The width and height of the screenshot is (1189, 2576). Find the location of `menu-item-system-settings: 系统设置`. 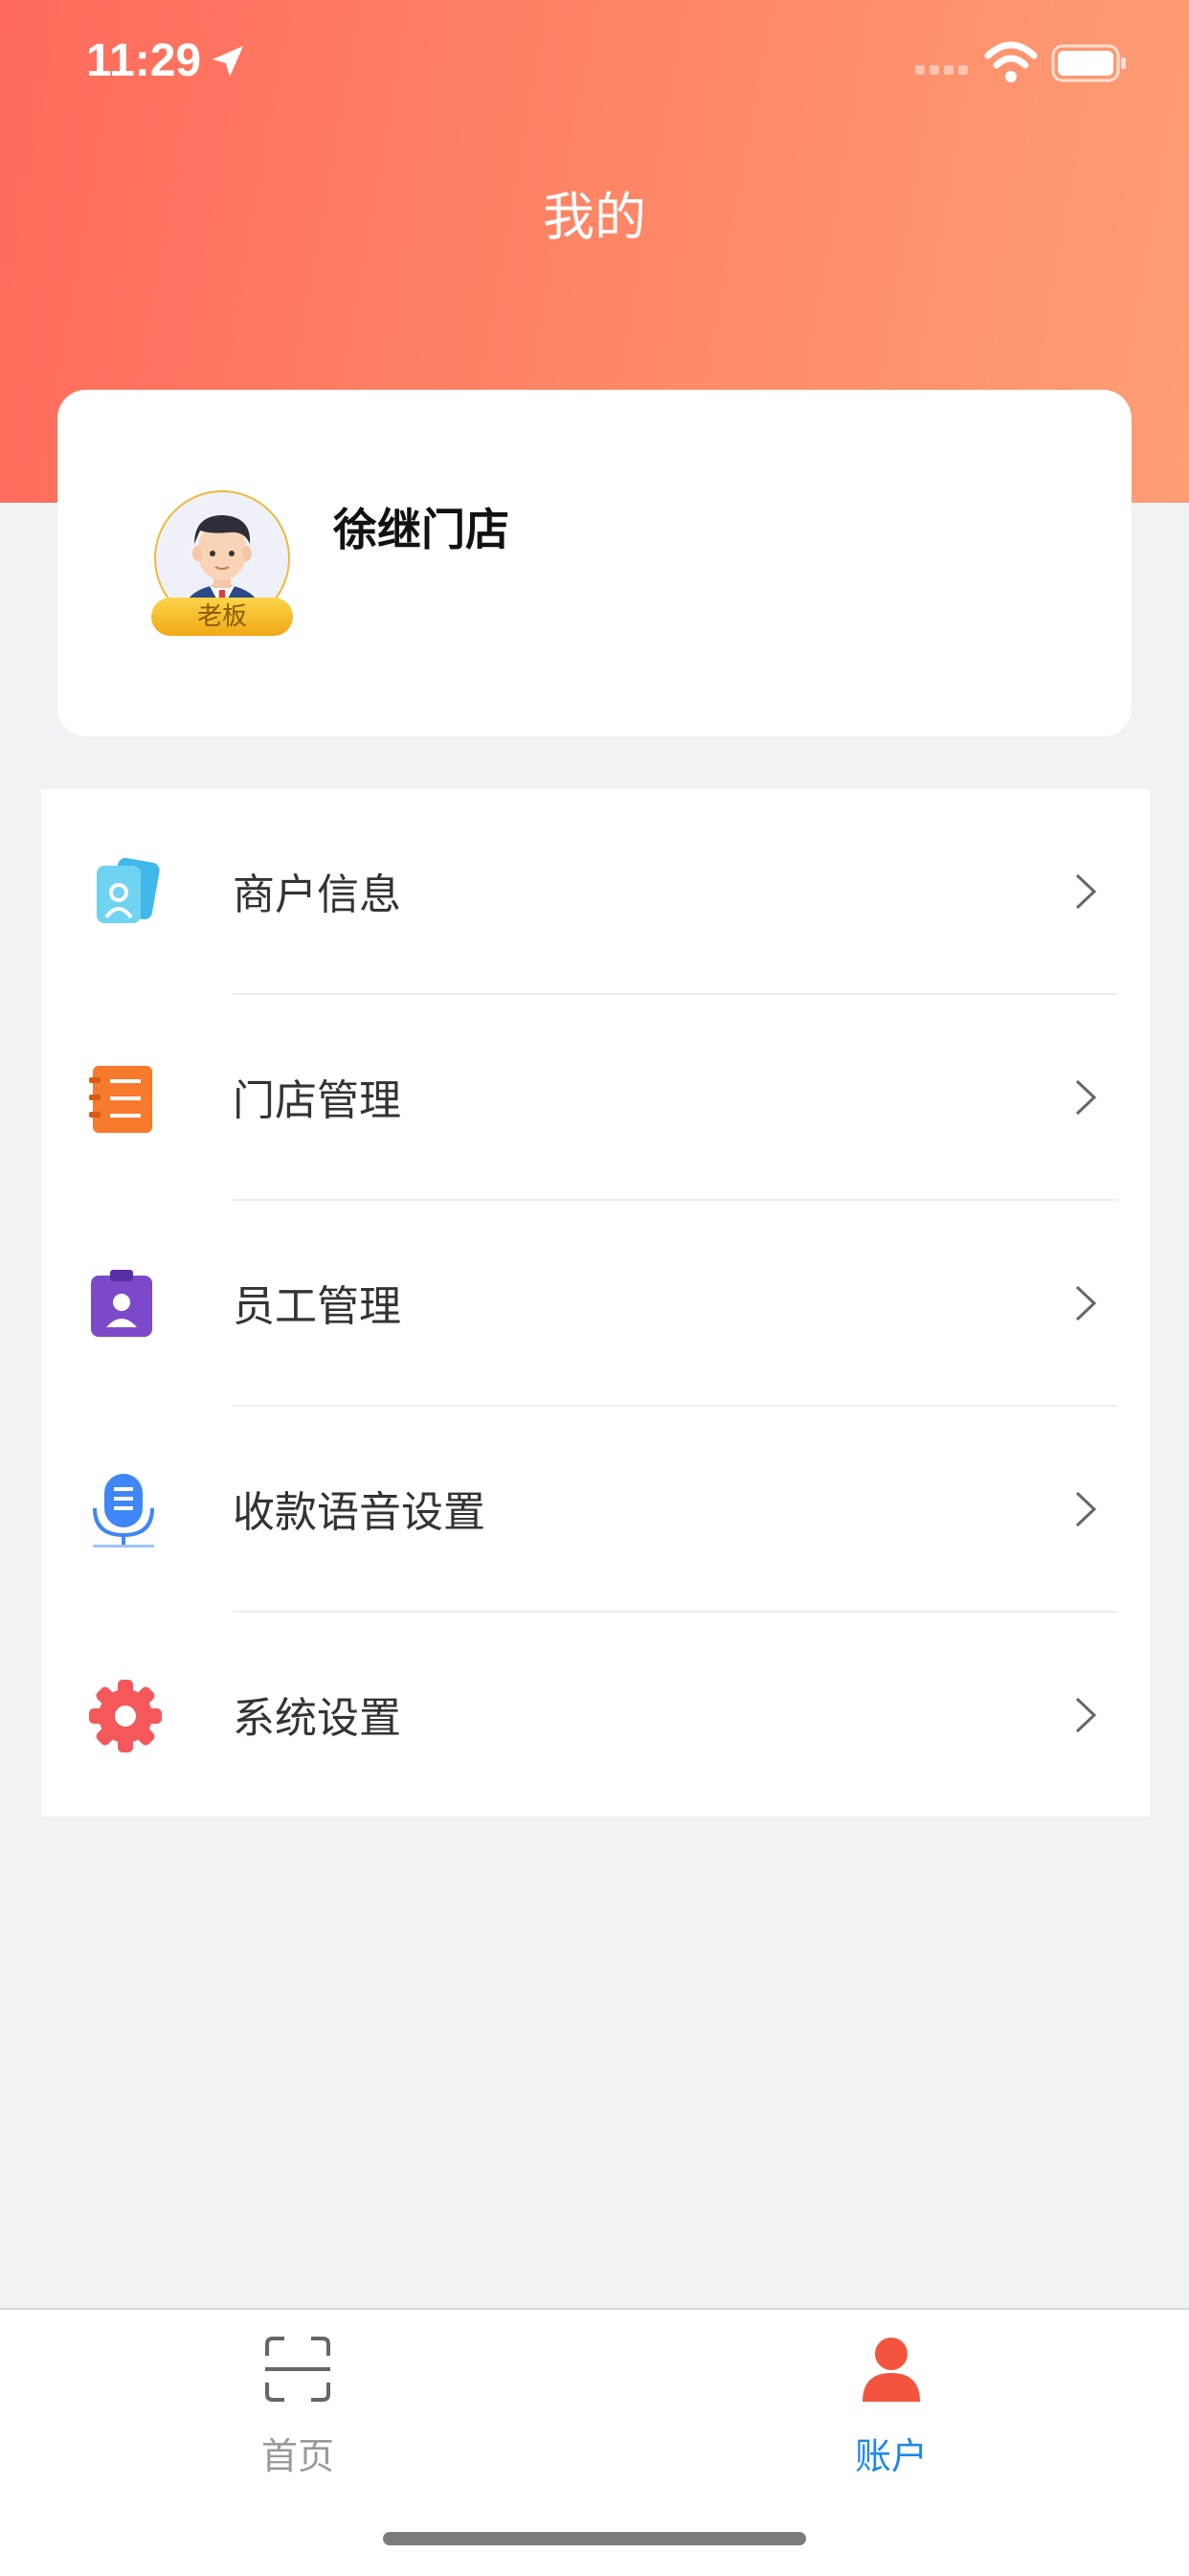

menu-item-system-settings: 系统设置 is located at coordinates (595, 1716).